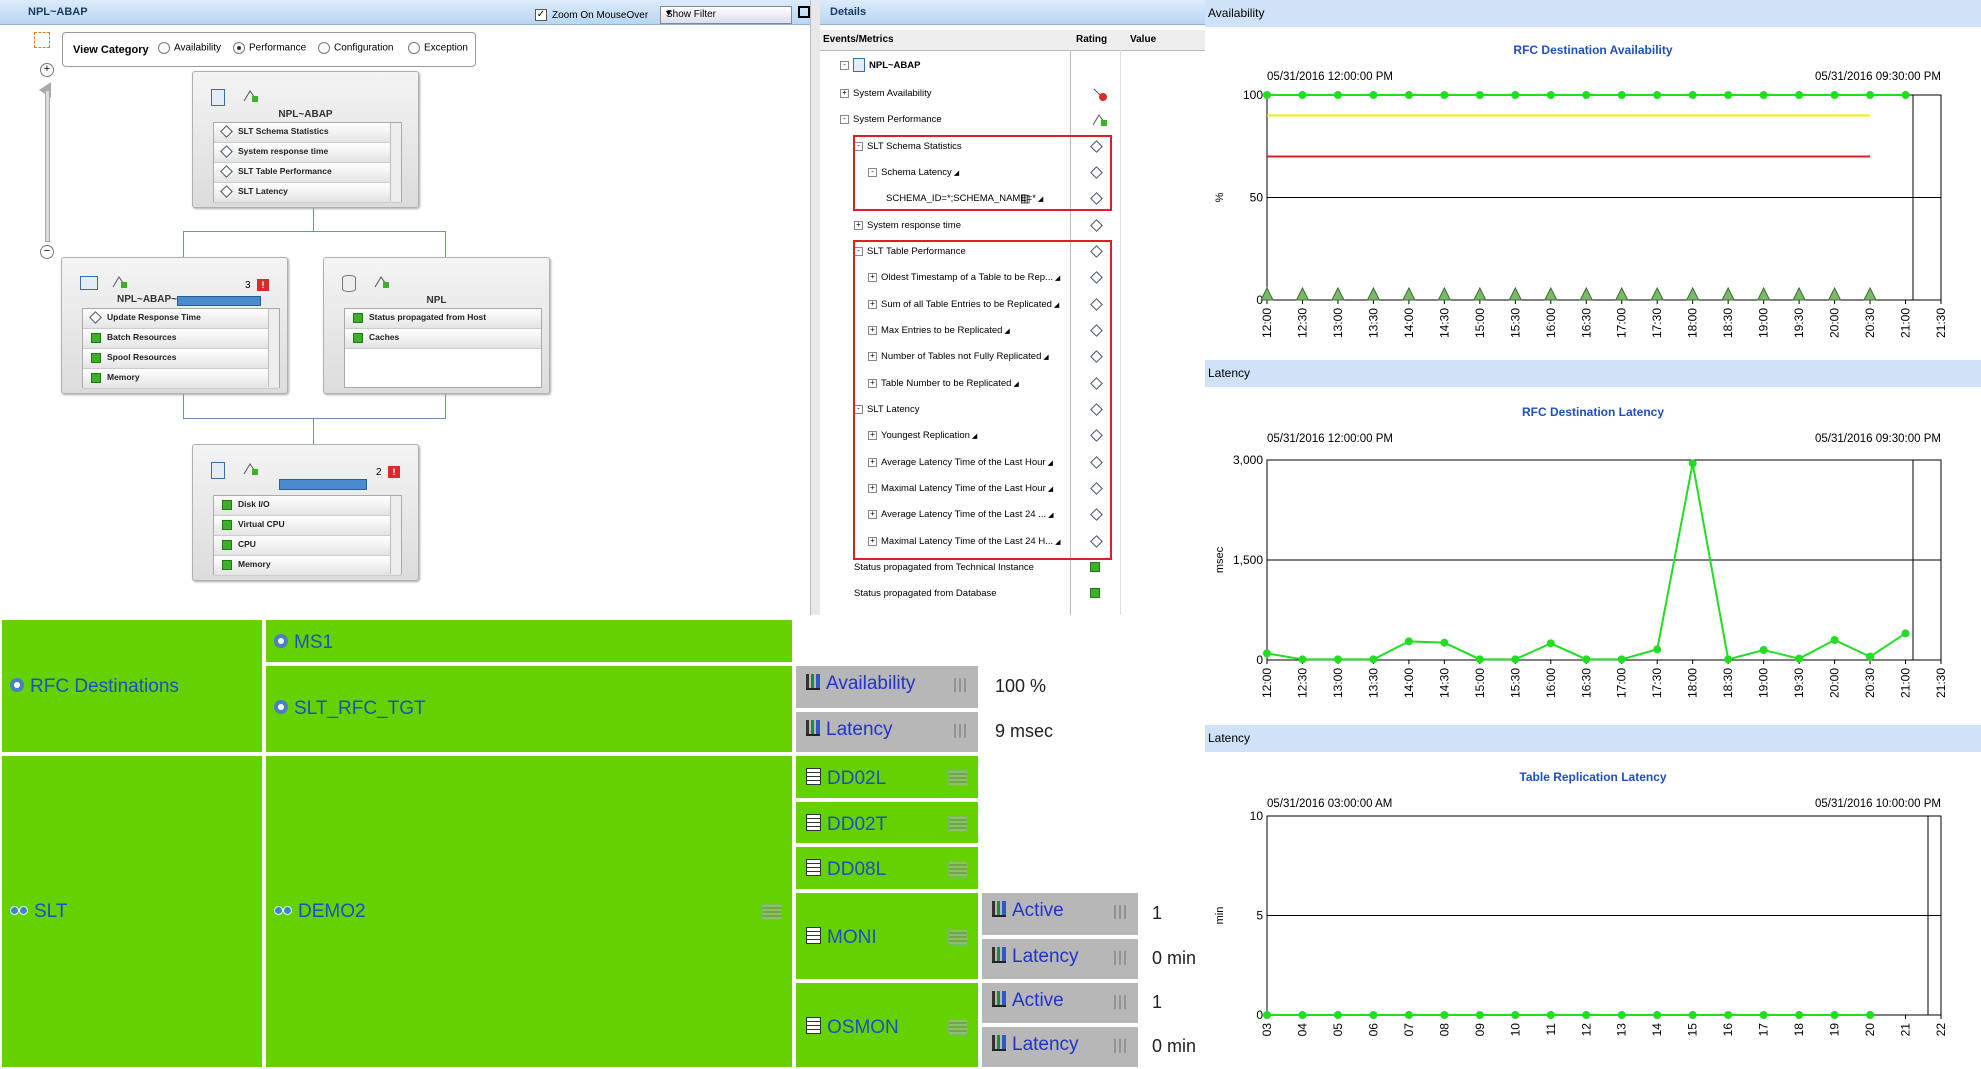 The width and height of the screenshot is (1981, 1069). I want to click on table-list-icon, so click(958, 1027).